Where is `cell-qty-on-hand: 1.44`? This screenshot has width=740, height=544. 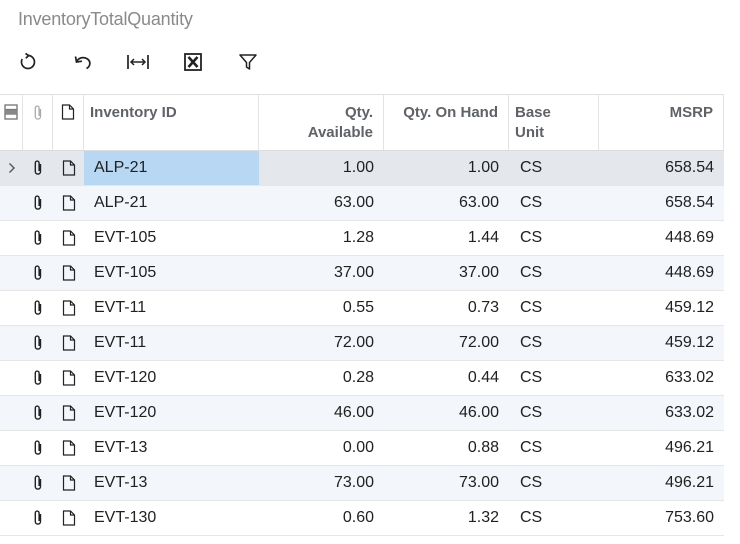 cell-qty-on-hand: 1.44 is located at coordinates (446, 238).